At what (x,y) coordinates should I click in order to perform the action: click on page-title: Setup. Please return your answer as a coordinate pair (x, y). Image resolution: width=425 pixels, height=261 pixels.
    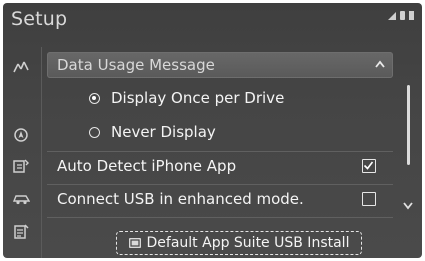
    Looking at the image, I should click on (39, 19).